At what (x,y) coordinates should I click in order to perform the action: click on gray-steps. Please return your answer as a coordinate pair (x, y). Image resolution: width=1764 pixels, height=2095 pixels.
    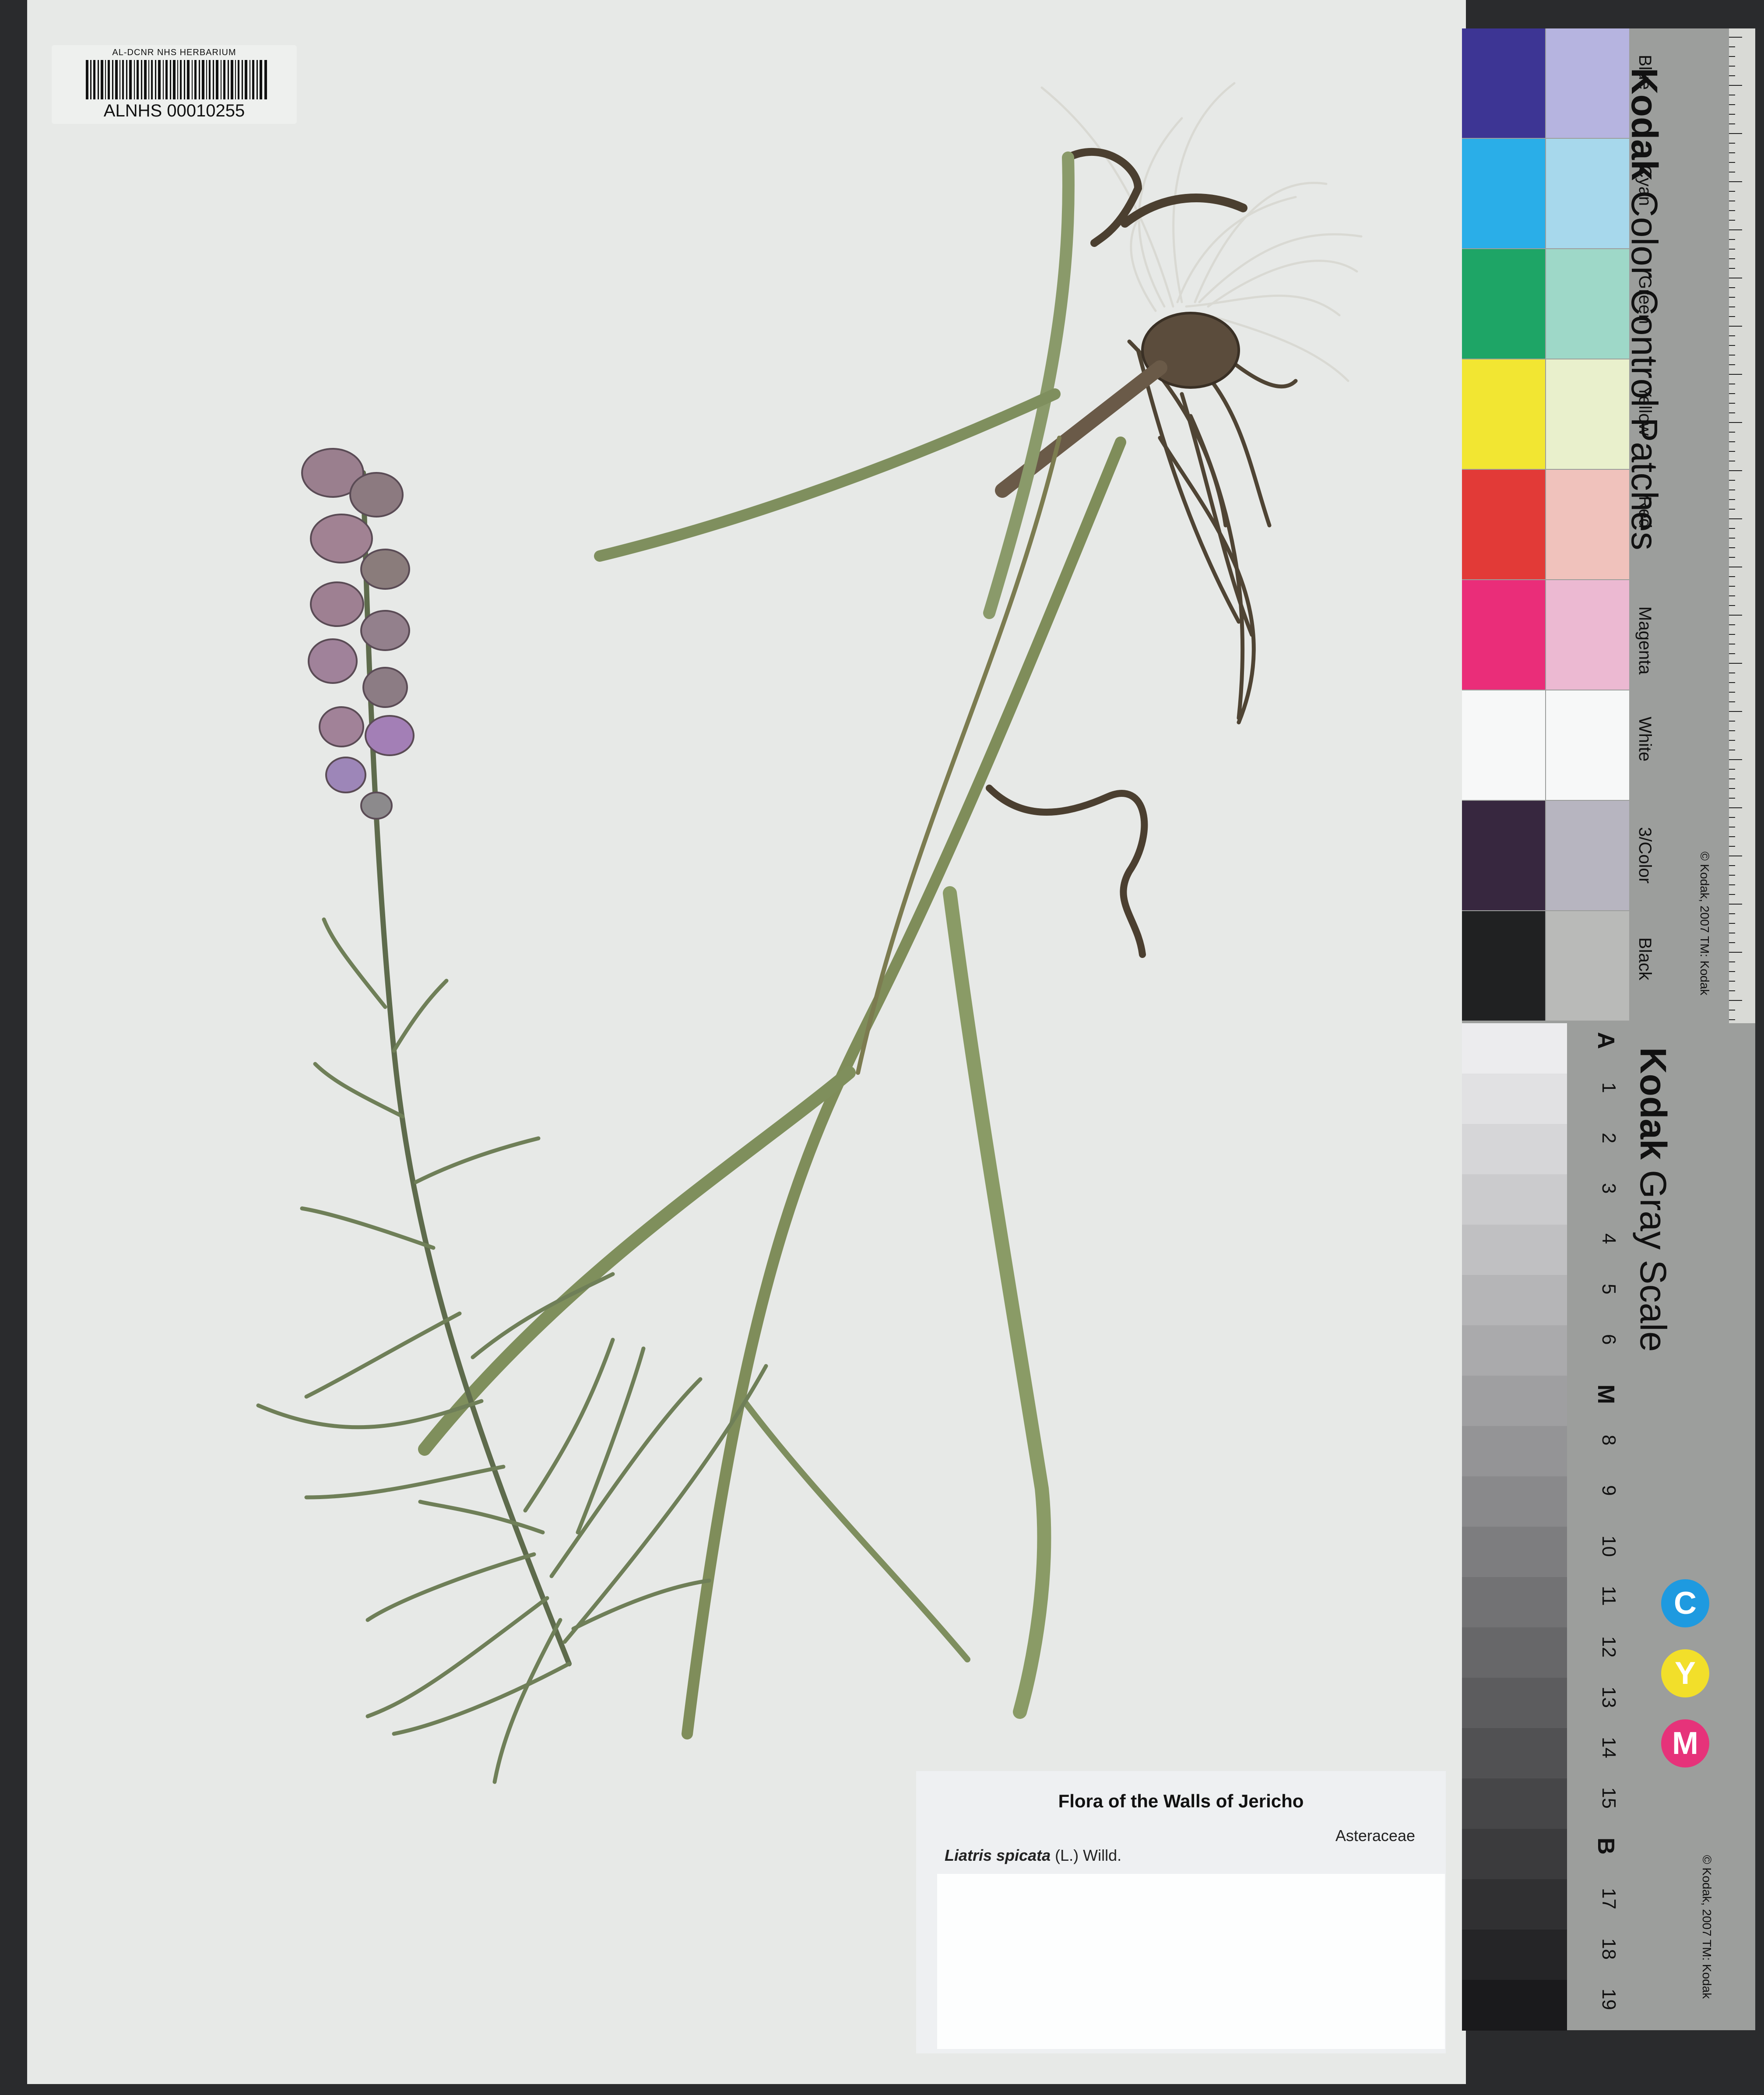
    Looking at the image, I should click on (1515, 1527).